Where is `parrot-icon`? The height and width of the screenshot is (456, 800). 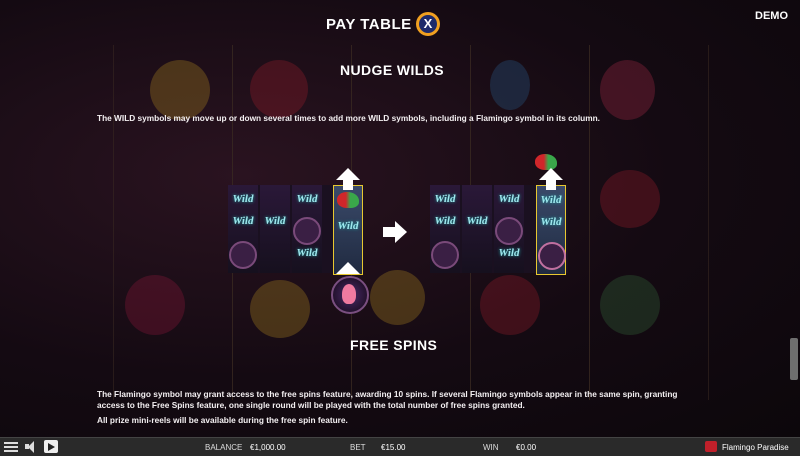
parrot-icon is located at coordinates (348, 200).